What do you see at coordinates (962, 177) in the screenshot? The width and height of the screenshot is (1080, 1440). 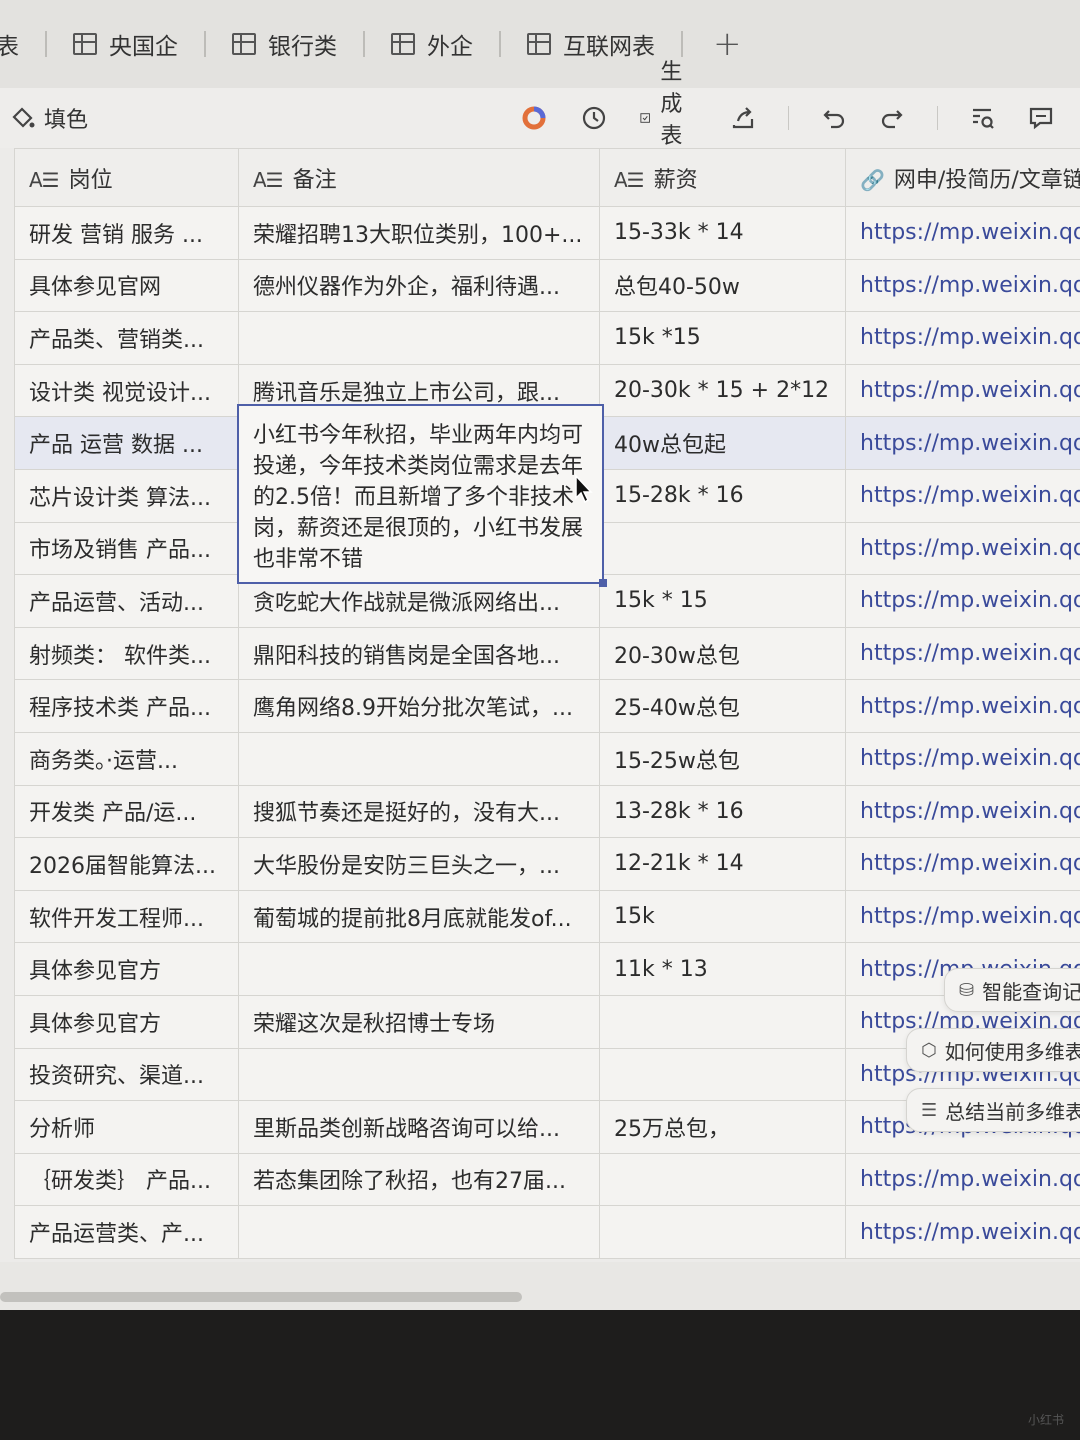 I see `column-header-link: 🔗 网申/投简历/文章链接` at bounding box center [962, 177].